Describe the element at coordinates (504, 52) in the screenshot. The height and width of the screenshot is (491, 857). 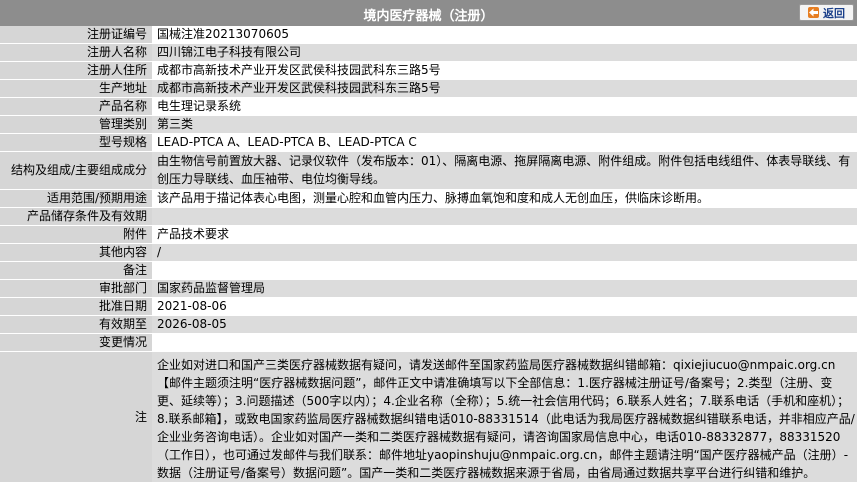
I see `registrant-name: 四川锦江电子科技有限公司` at that location.